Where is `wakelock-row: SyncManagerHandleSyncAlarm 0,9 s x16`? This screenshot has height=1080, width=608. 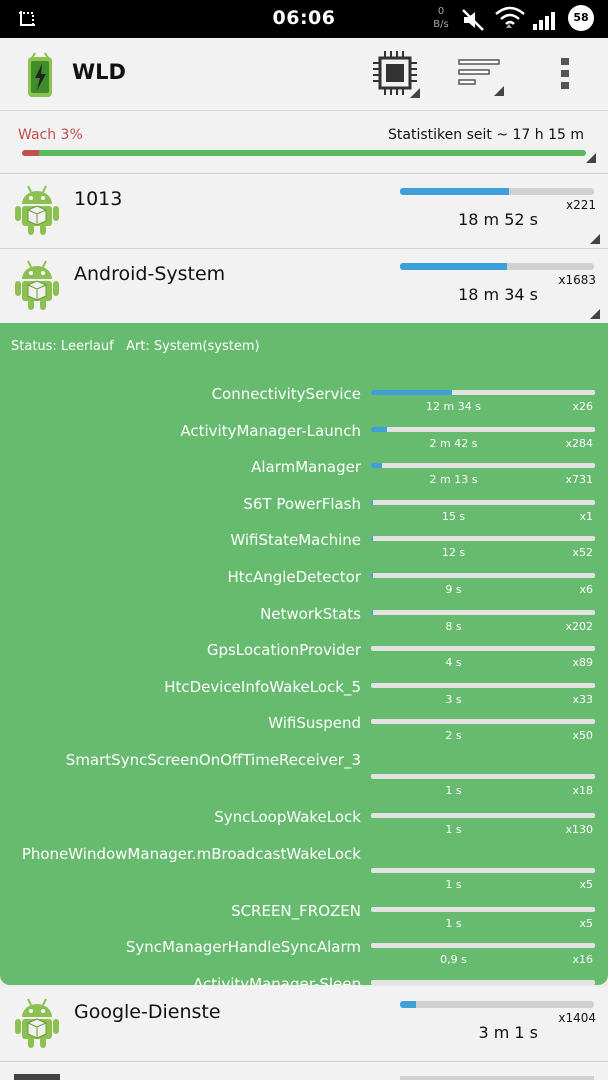
wakelock-row: SyncManagerHandleSyncAlarm 0,9 s x16 is located at coordinates (304, 956).